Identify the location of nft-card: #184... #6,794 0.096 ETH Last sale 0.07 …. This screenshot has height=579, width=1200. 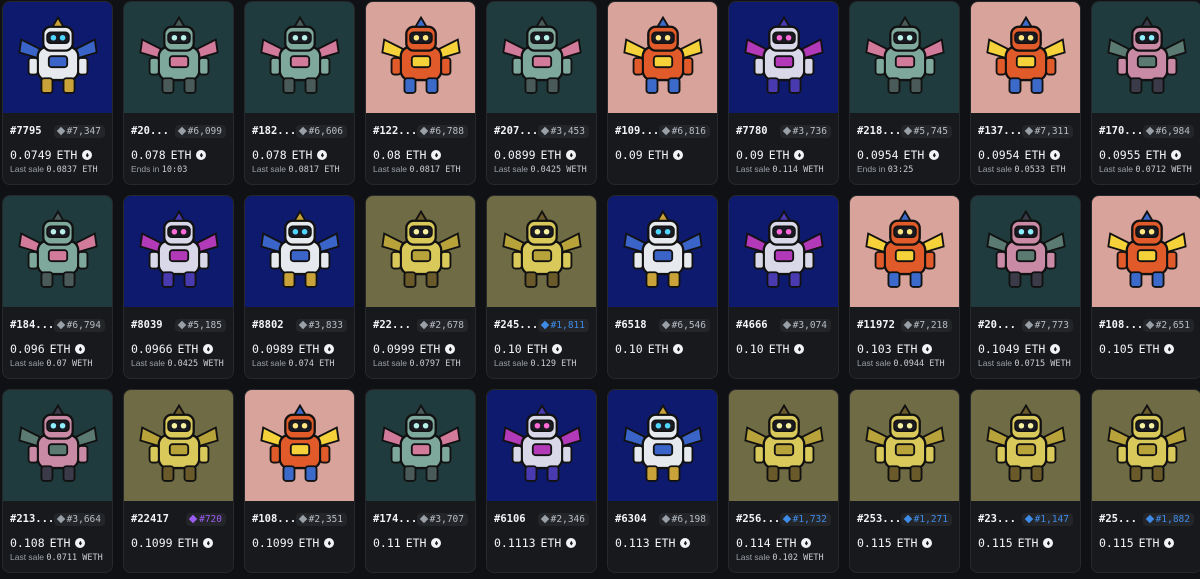
(57, 287).